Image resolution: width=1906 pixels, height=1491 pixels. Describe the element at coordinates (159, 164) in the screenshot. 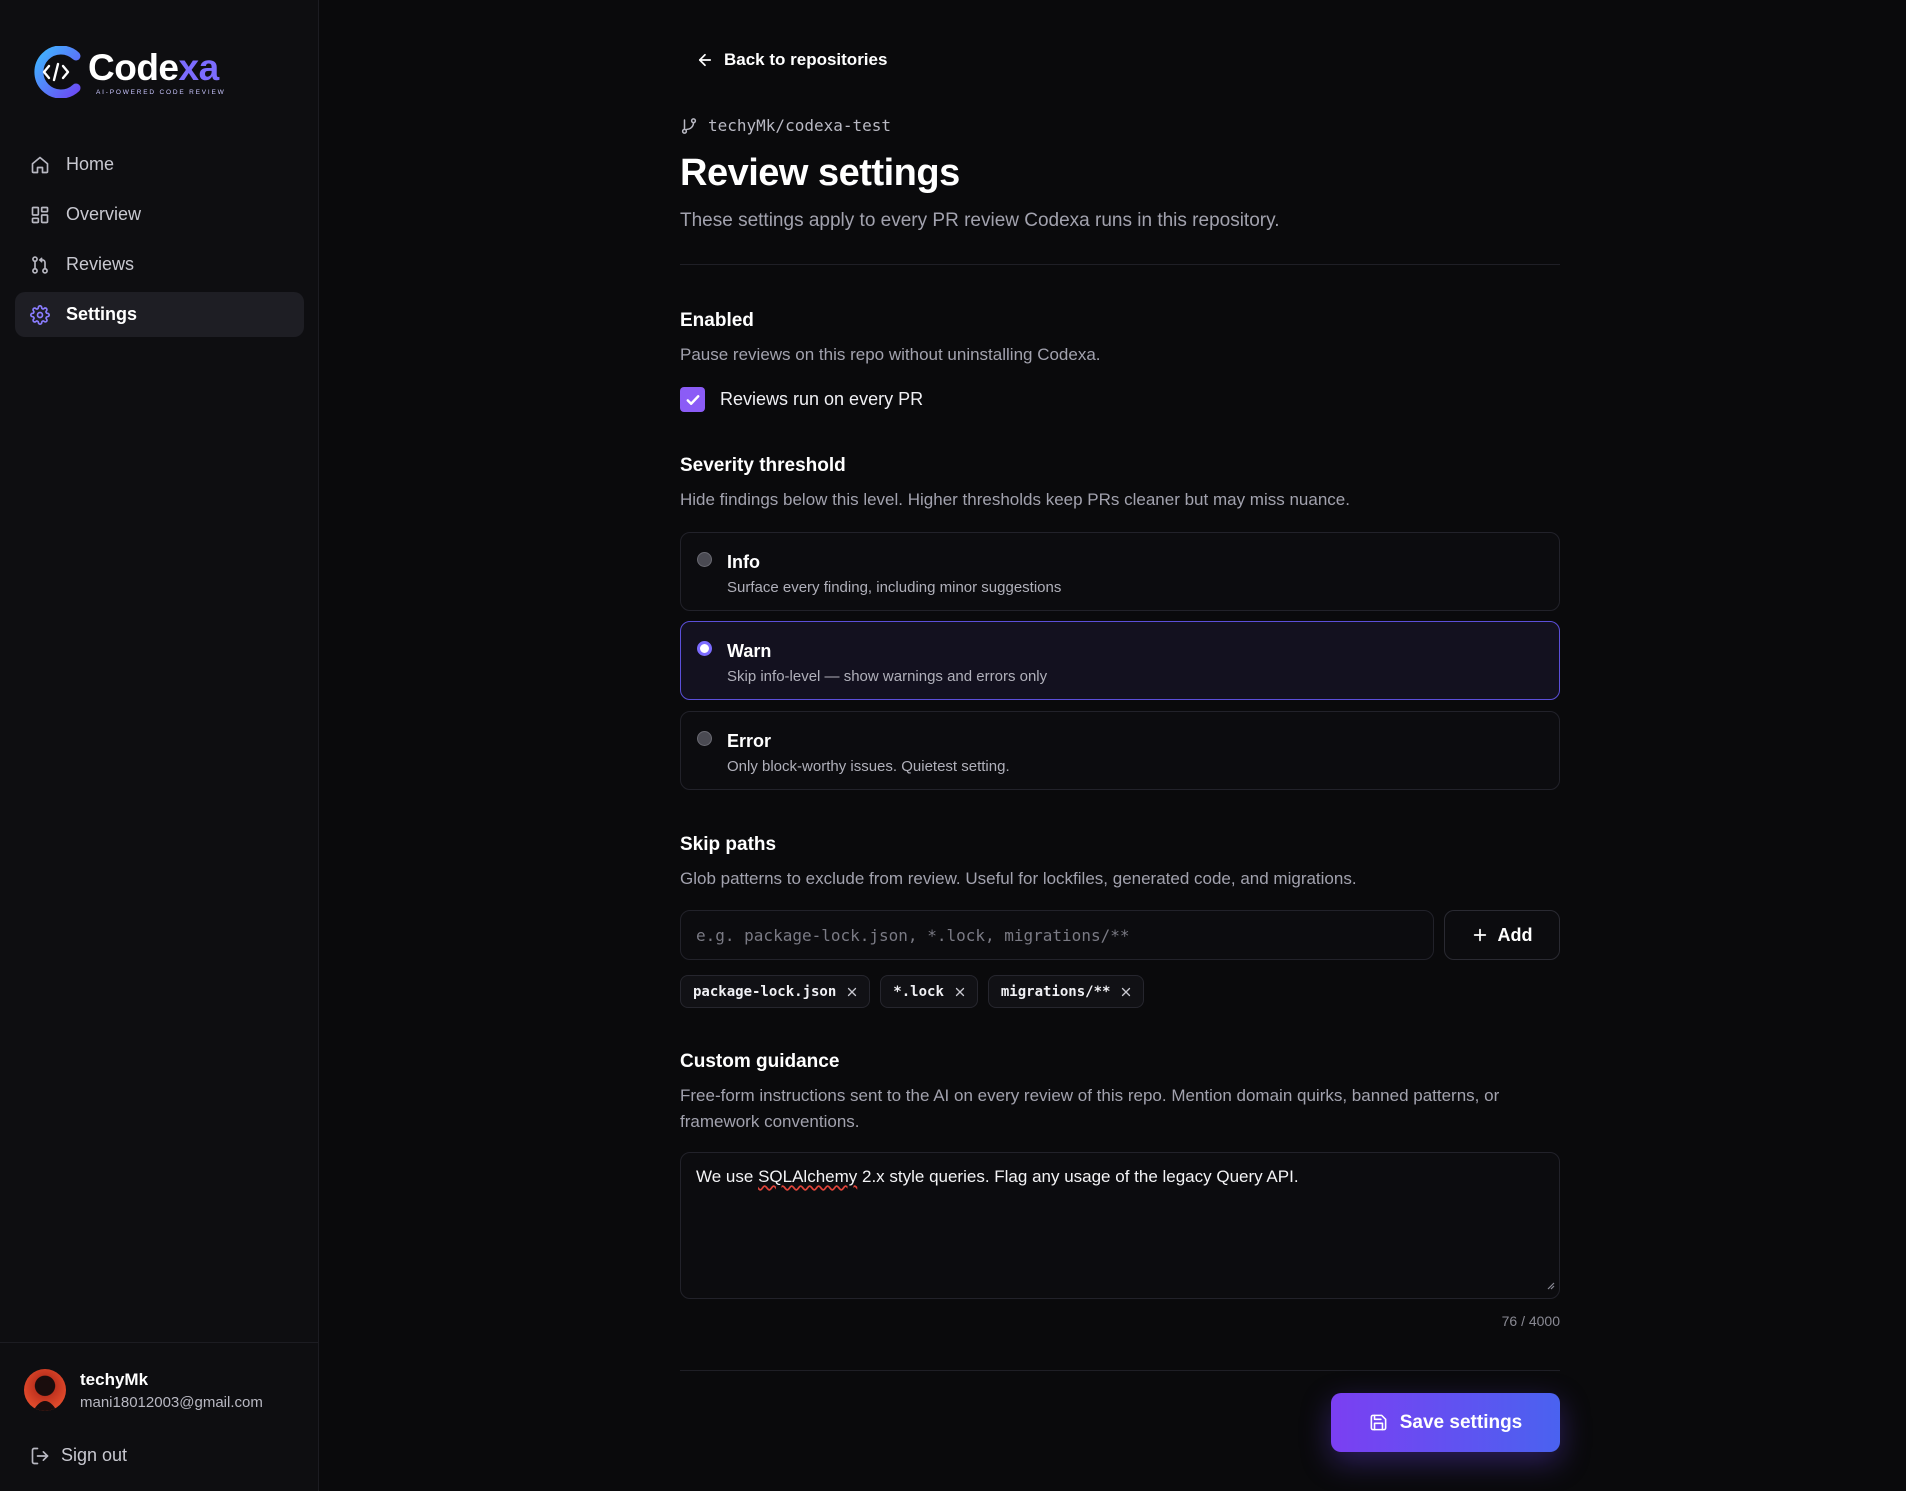

I see `sidebar-item-home: Home` at that location.